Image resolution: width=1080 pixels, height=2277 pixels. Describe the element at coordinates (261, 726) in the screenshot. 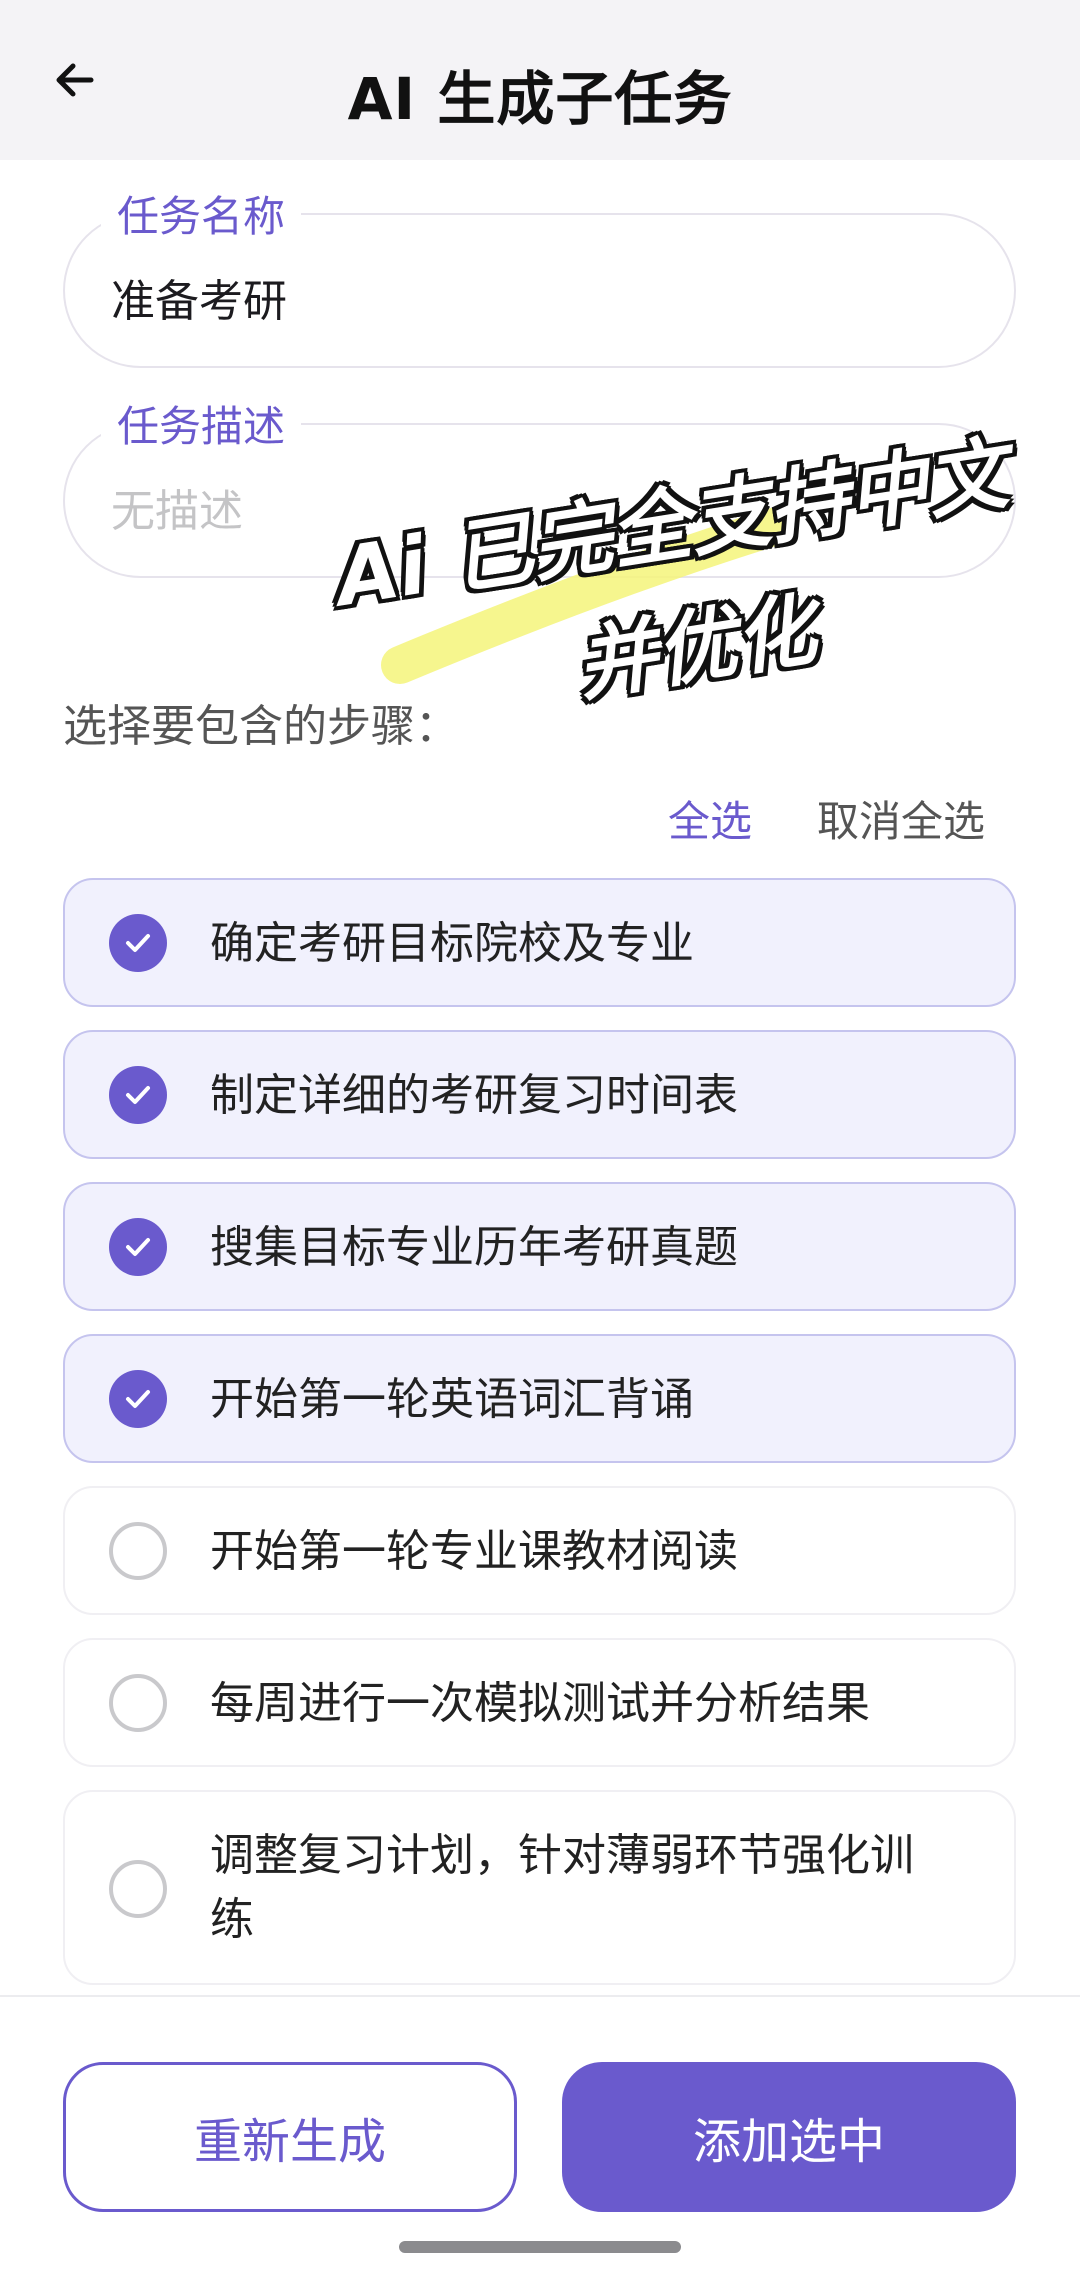

I see `steps-section-label: 选择要包含的步骤：` at that location.